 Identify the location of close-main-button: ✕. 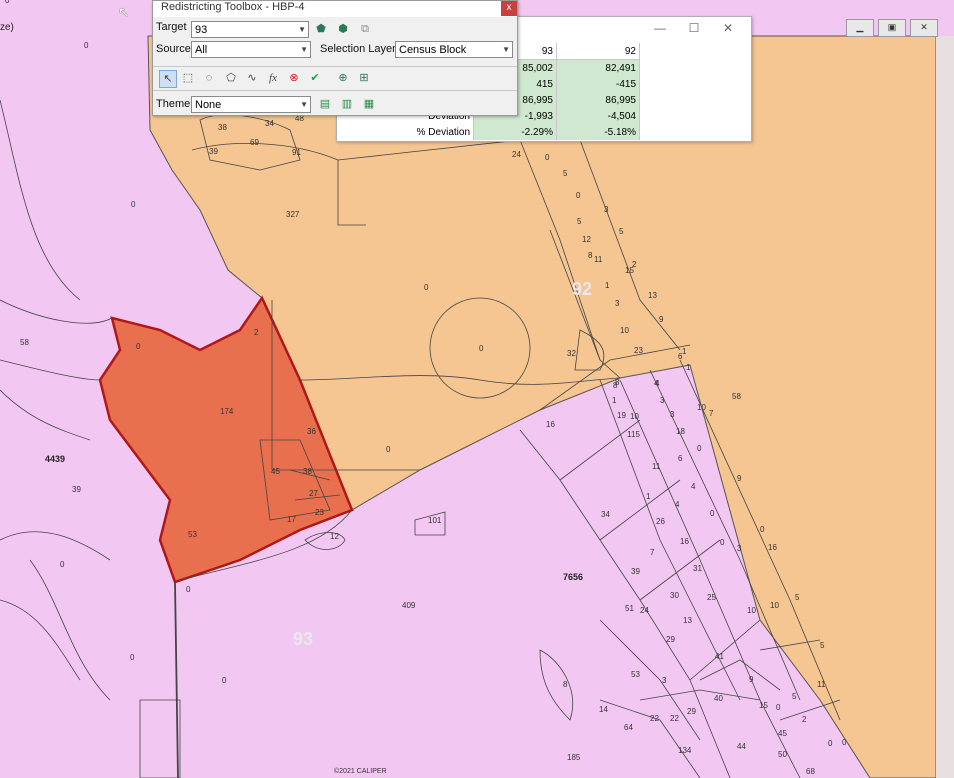
(924, 28).